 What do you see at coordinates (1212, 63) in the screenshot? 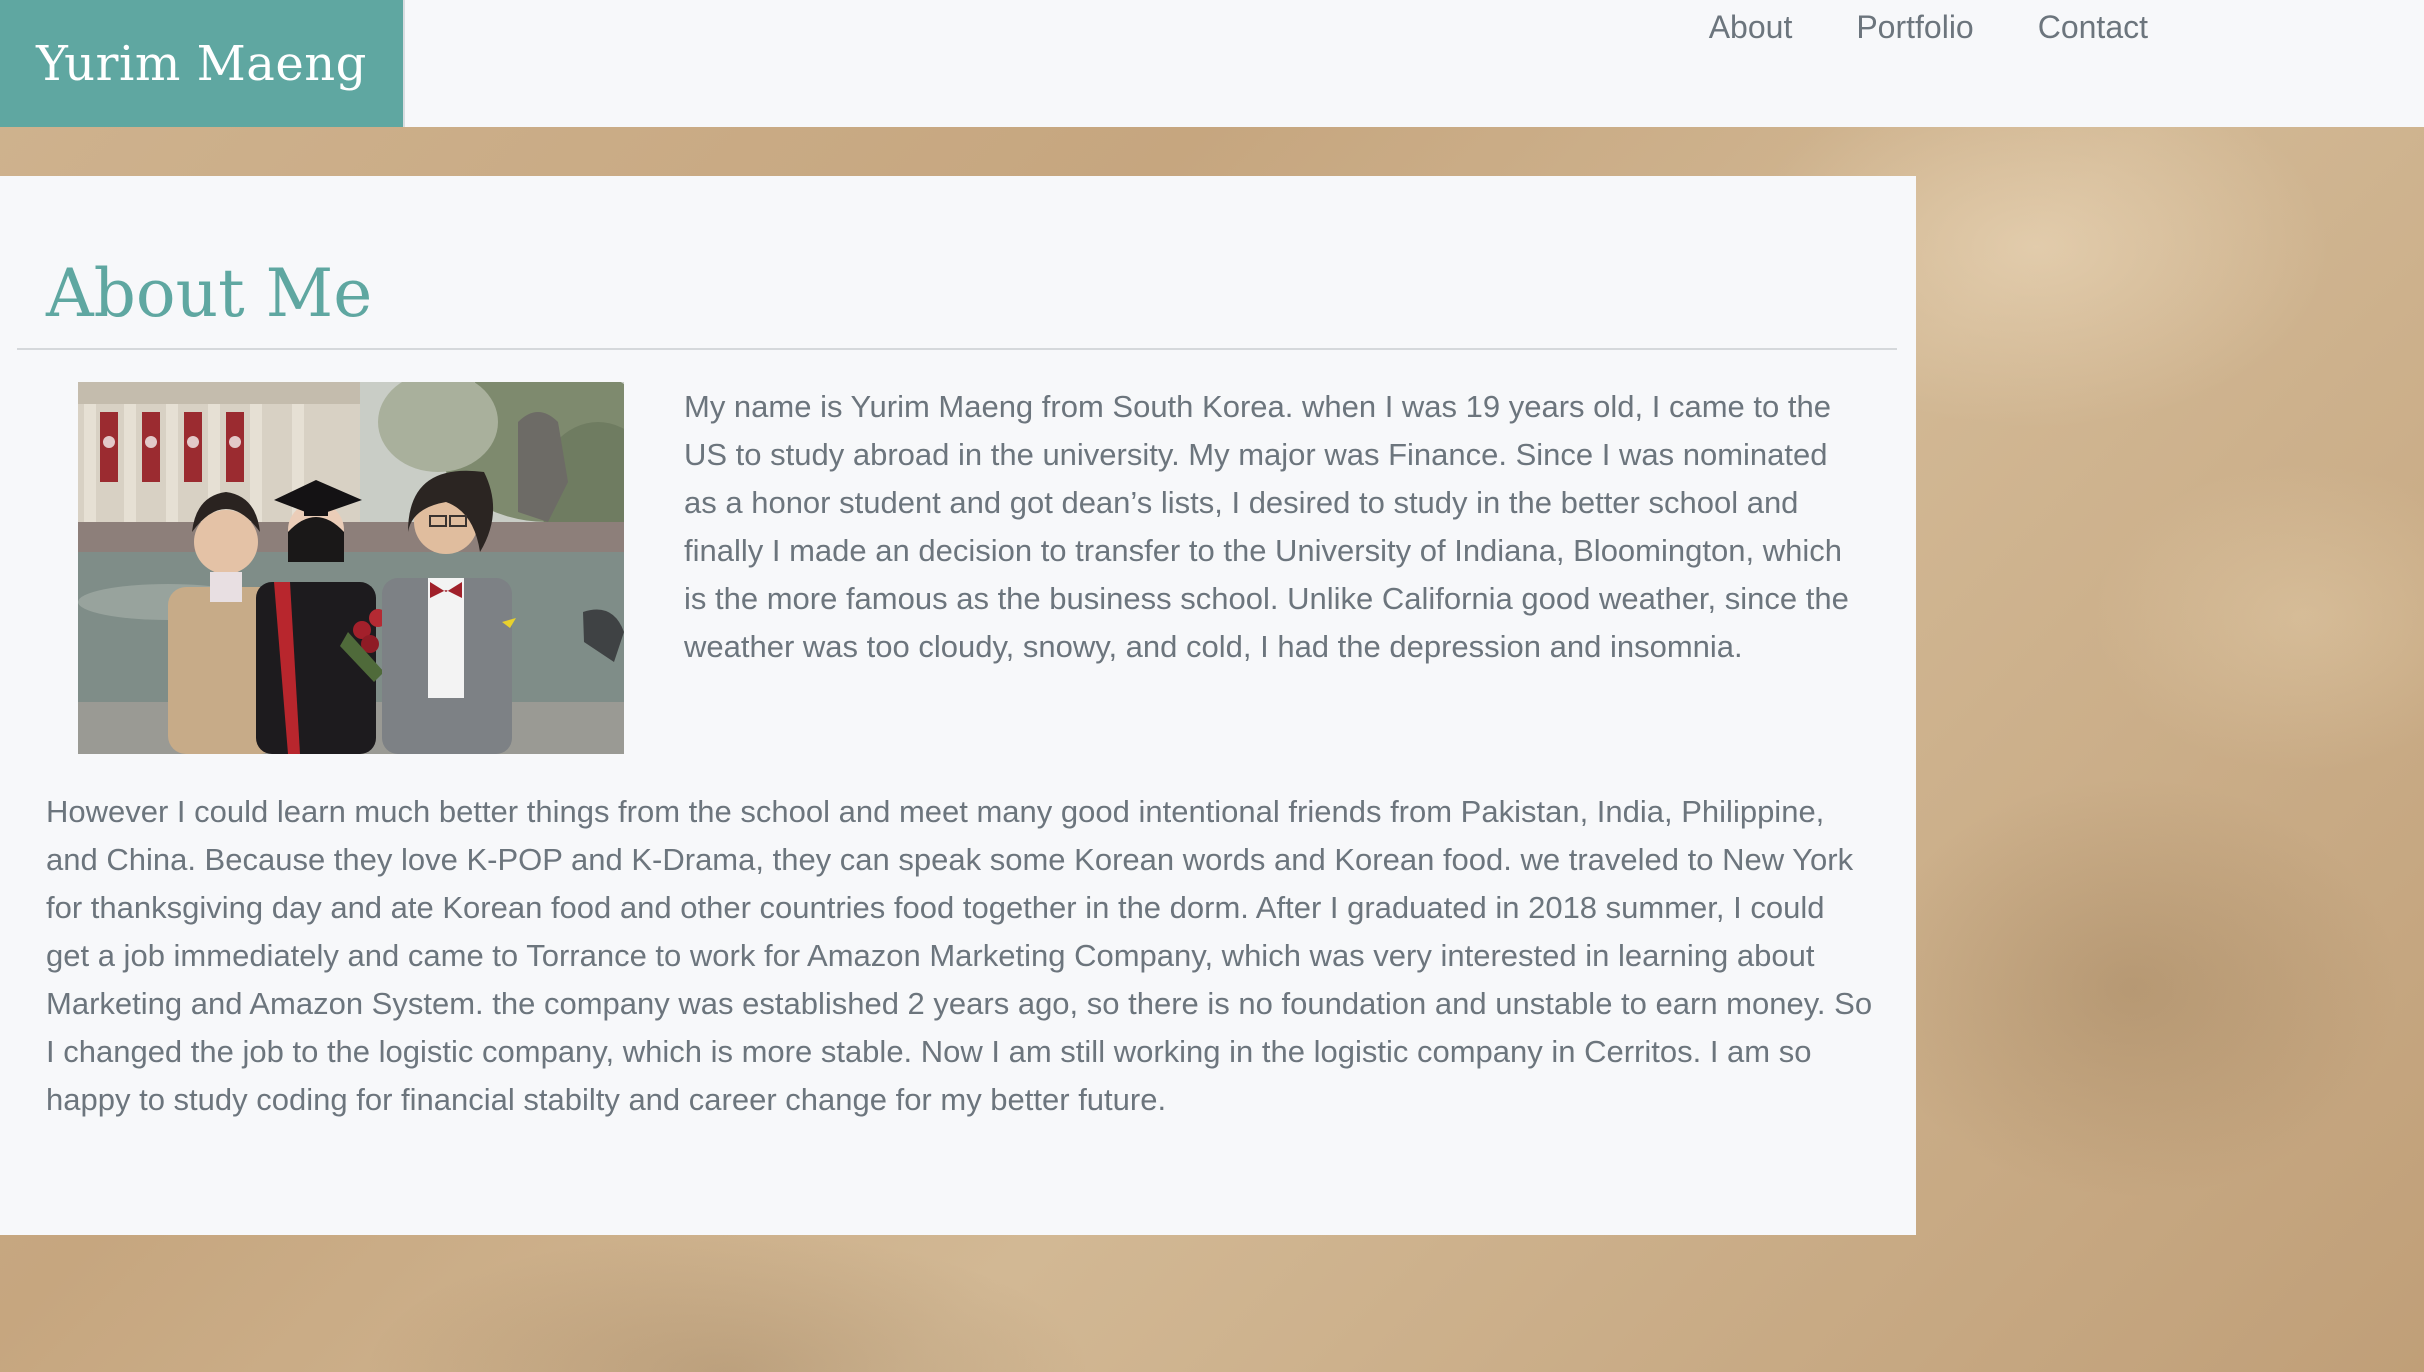
I see `site-header: Yurim Maeng About Portfolio Contact` at bounding box center [1212, 63].